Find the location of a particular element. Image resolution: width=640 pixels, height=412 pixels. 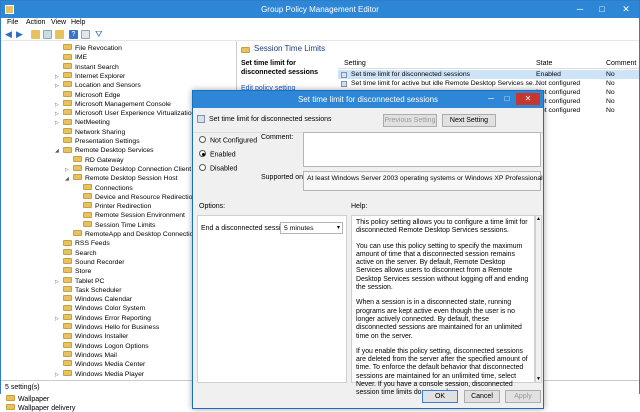

tree-item: Network Sharing is located at coordinates (90, 132).